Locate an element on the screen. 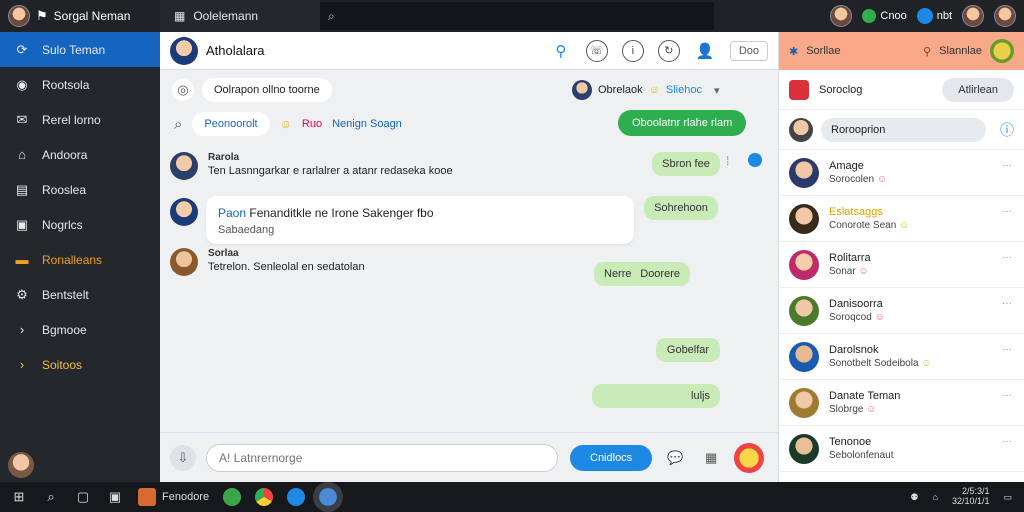 Image resolution: width=1024 pixels, height=512 pixels. right-user-avatar is located at coordinates (582, 90).